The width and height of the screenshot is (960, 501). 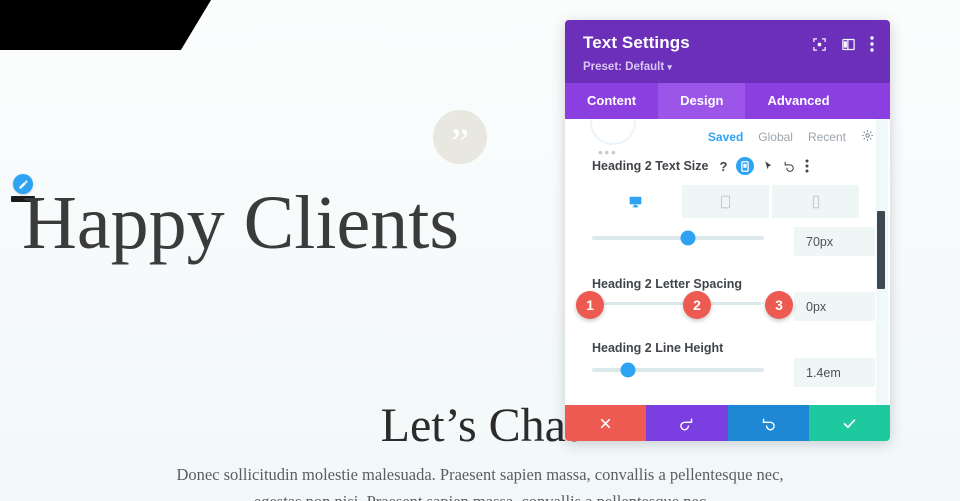 What do you see at coordinates (105, 25) in the screenshot?
I see `black-angled-banner` at bounding box center [105, 25].